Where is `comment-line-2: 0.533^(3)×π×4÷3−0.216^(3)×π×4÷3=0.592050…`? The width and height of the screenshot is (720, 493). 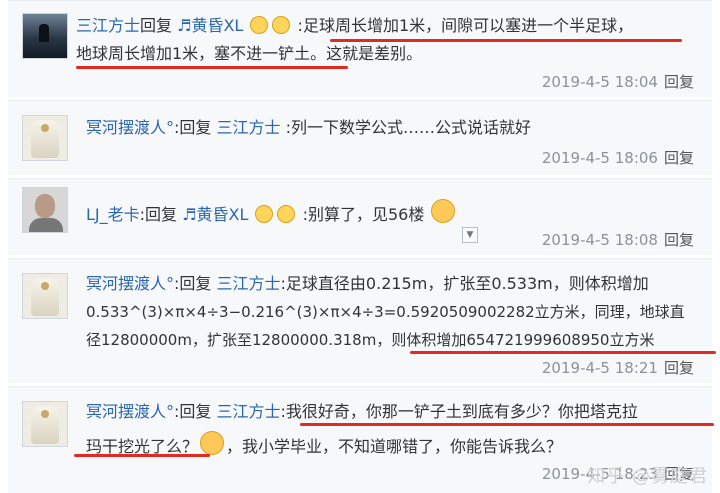 comment-line-2: 0.533^(3)×π×4÷3−0.216^(3)×π×4÷3=0.592050… is located at coordinates (385, 312).